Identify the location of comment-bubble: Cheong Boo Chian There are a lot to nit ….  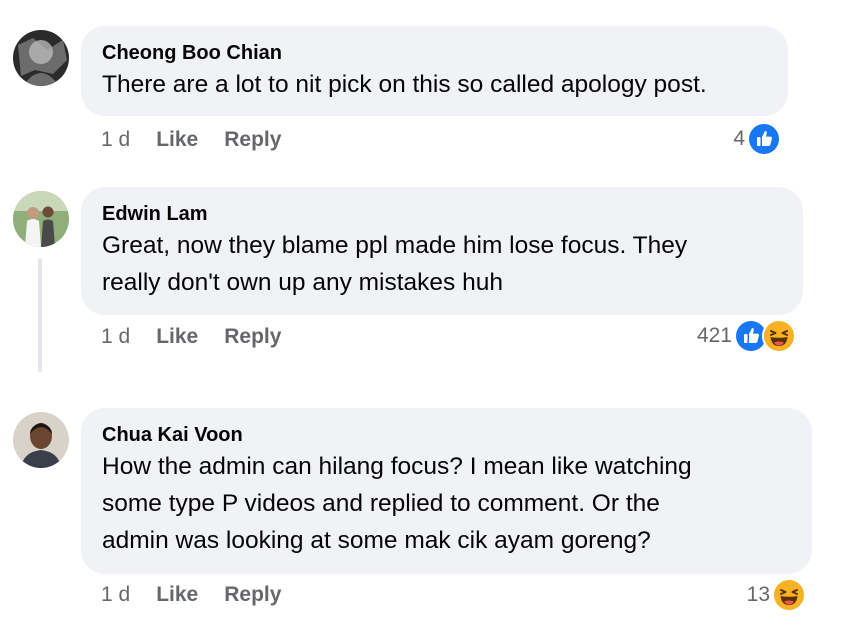
(434, 71).